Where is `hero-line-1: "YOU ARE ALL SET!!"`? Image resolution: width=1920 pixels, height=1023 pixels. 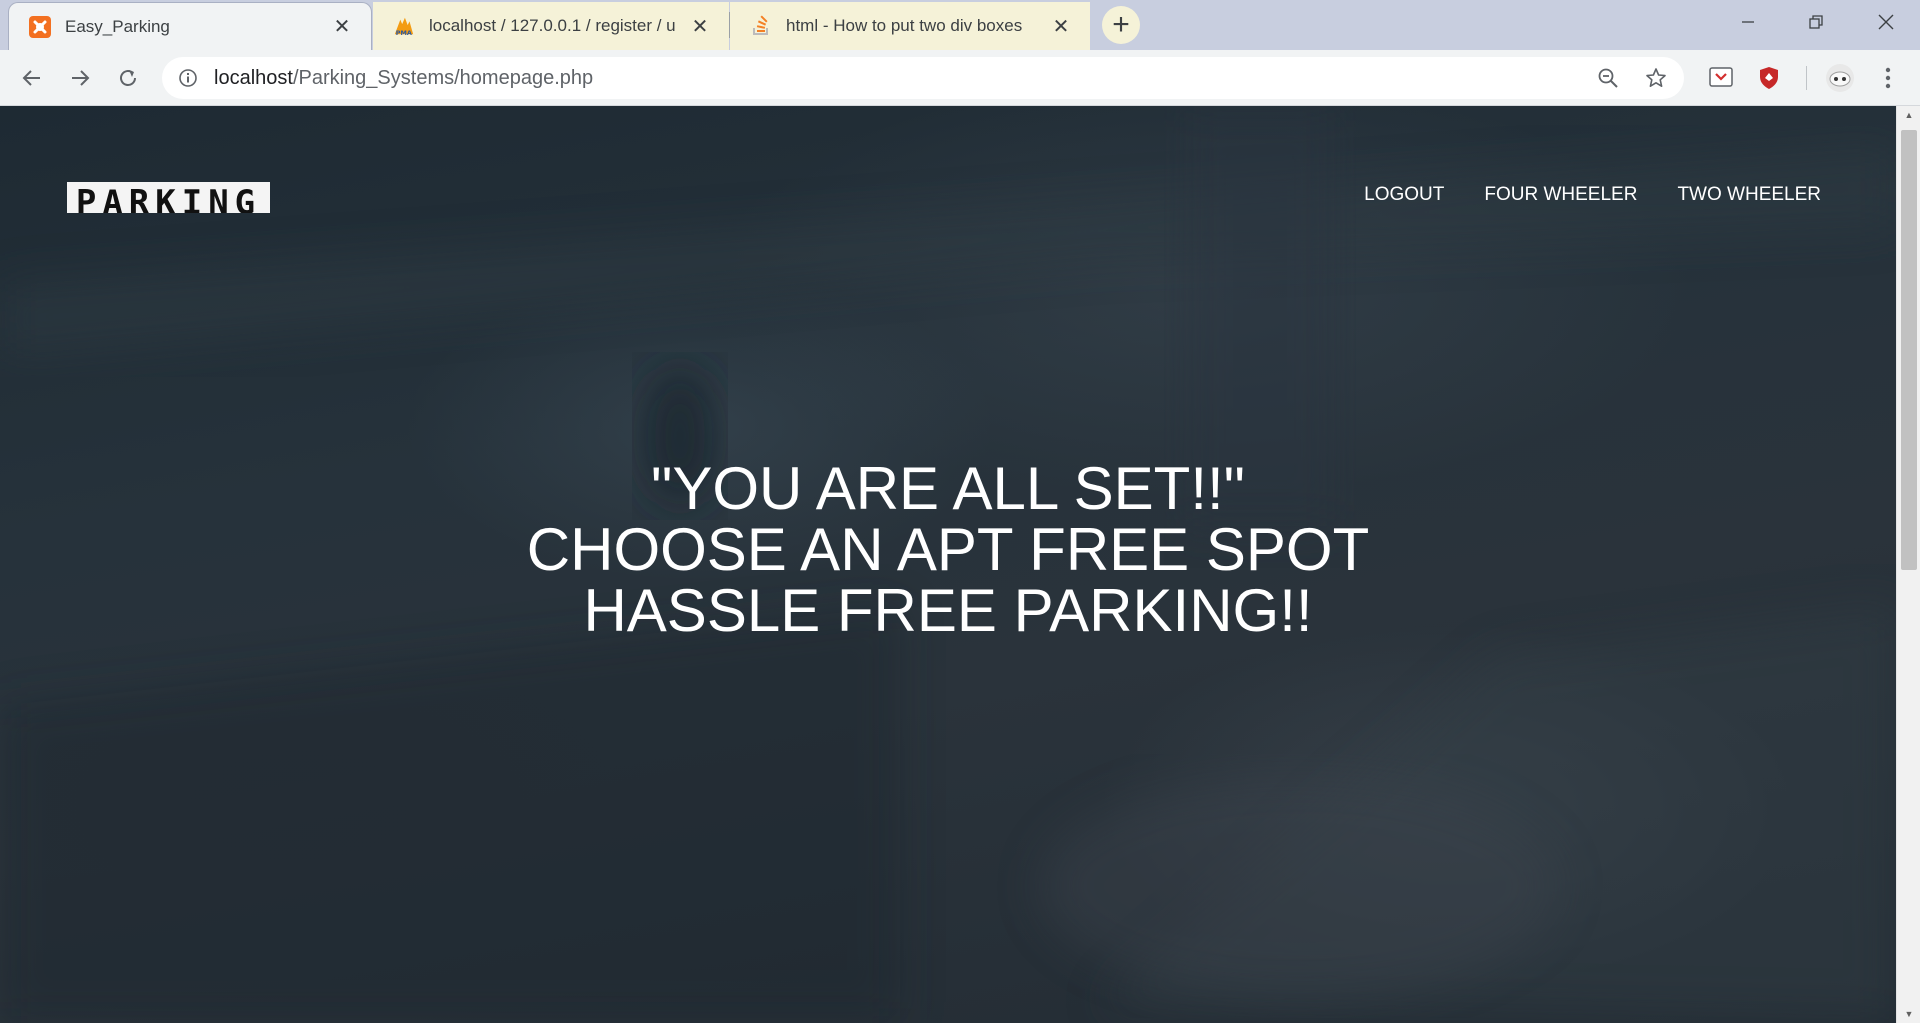
hero-line-1: "YOU ARE ALL SET!!" is located at coordinates (948, 488).